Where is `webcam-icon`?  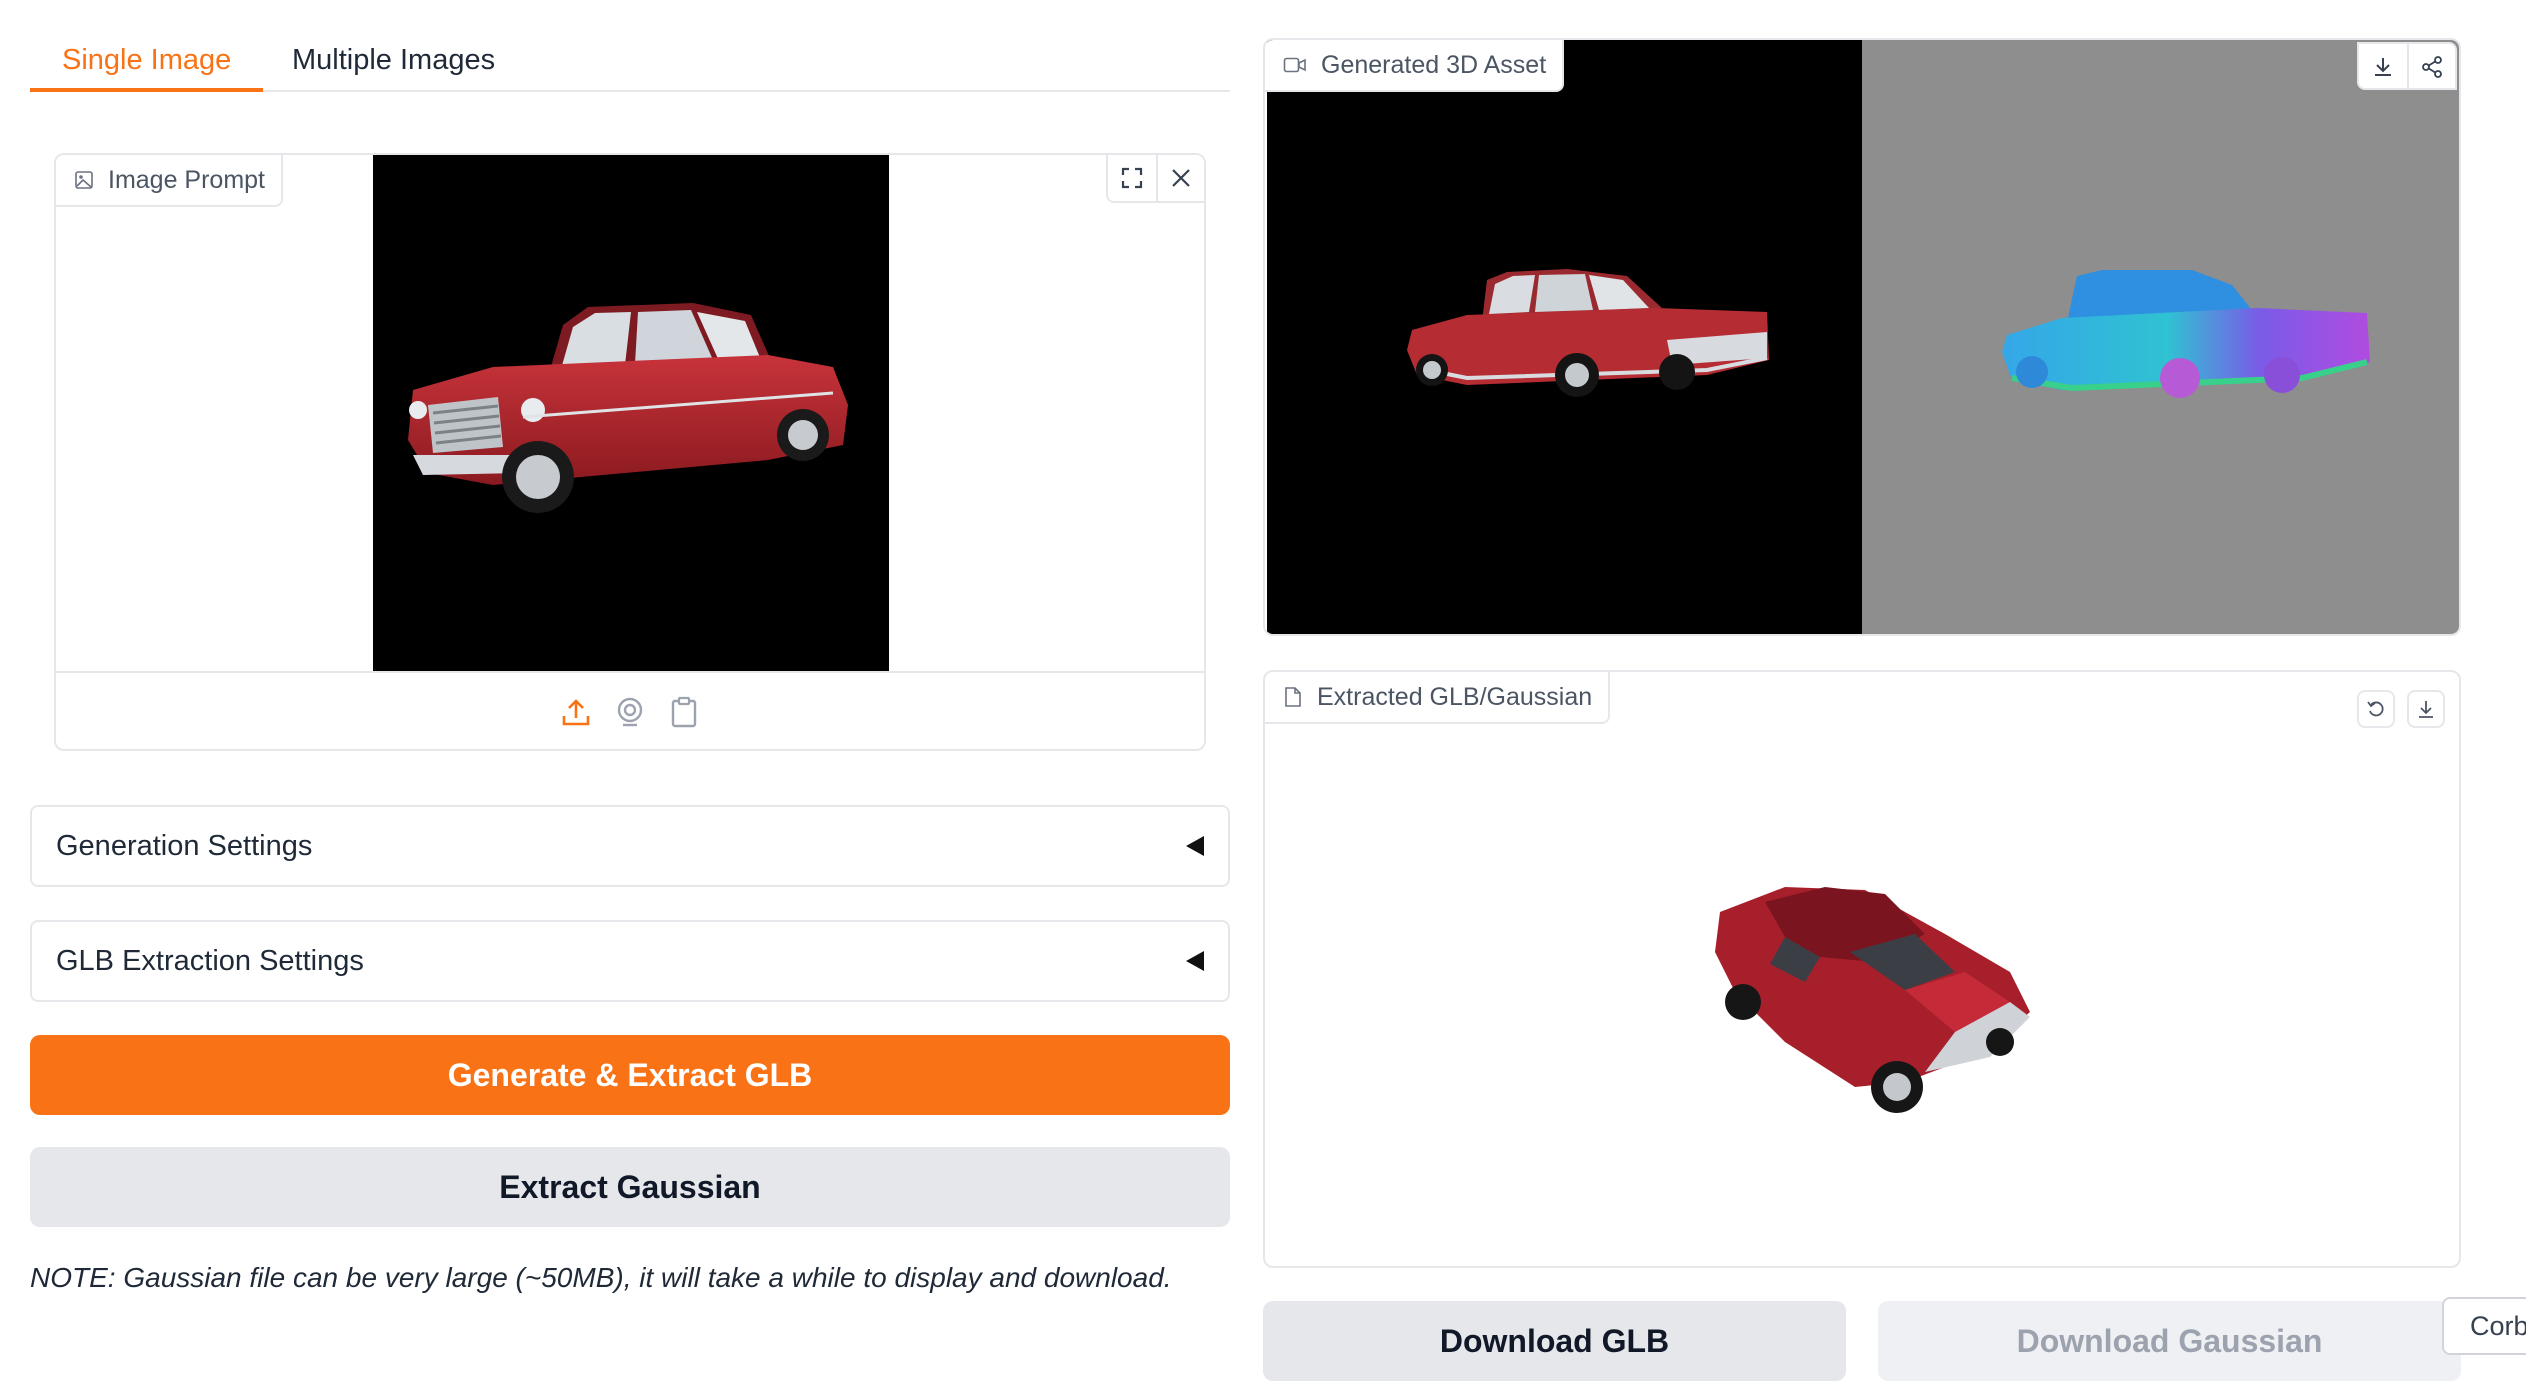
webcam-icon is located at coordinates (630, 712).